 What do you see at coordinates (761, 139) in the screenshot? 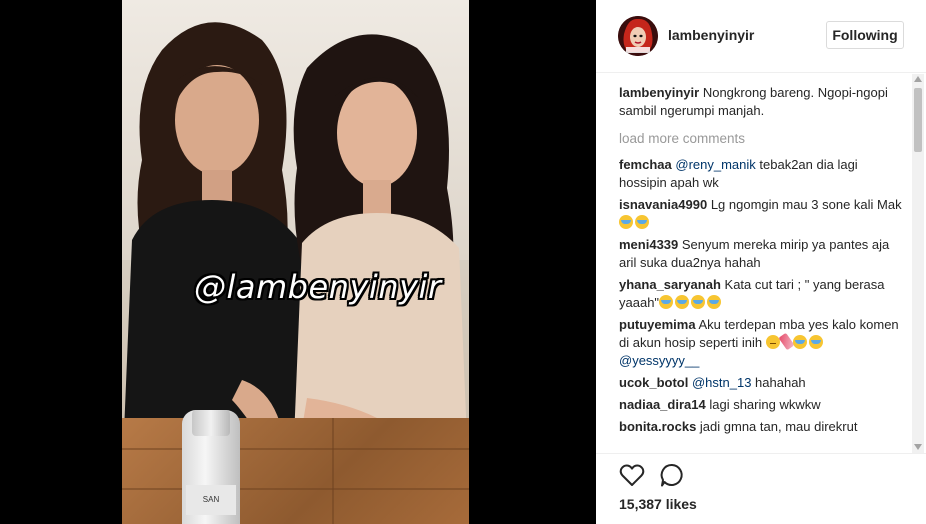
I see `load-more-comments-link: load more comments` at bounding box center [761, 139].